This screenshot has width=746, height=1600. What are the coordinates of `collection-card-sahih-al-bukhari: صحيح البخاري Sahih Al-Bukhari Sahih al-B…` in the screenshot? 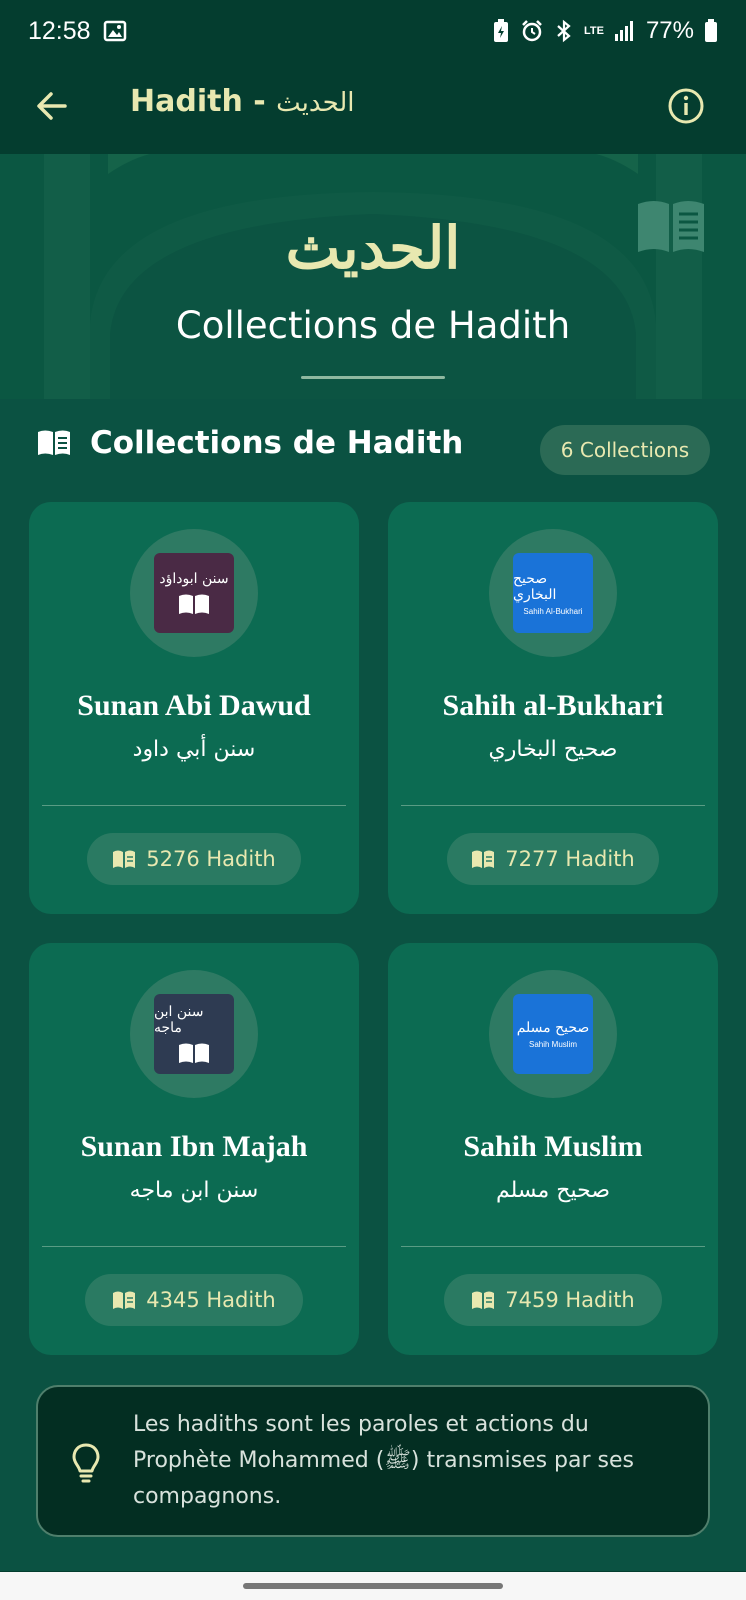 It's located at (553, 708).